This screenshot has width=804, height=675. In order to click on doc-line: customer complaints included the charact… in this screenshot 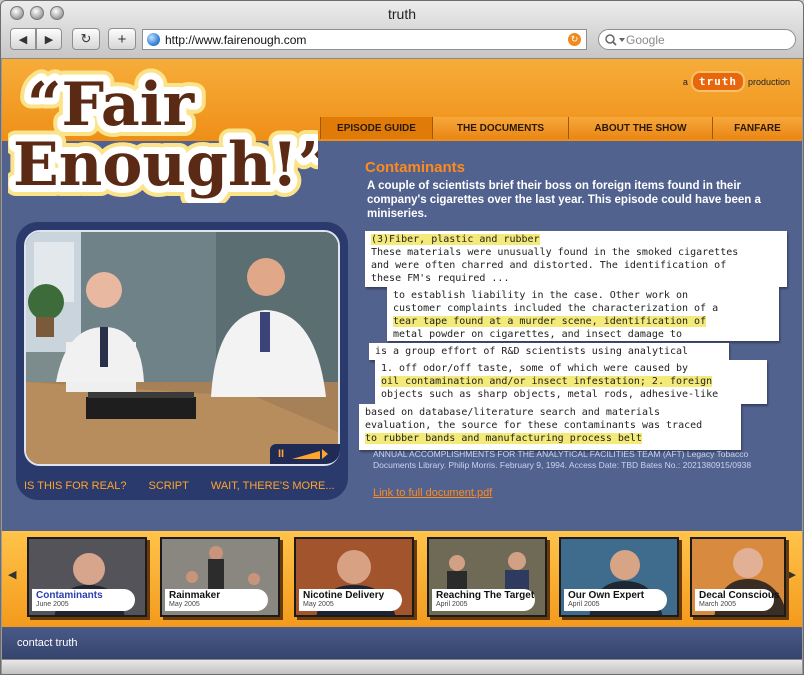, I will do `click(556, 308)`.